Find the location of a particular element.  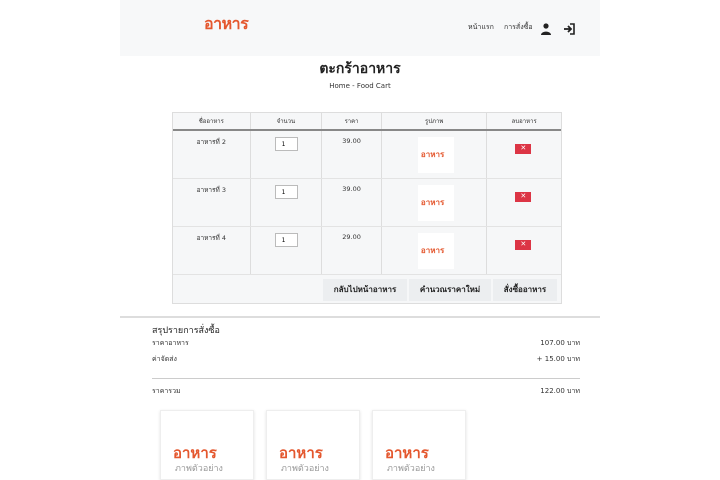

breadcrumb: Home - Food Cart is located at coordinates (360, 86).